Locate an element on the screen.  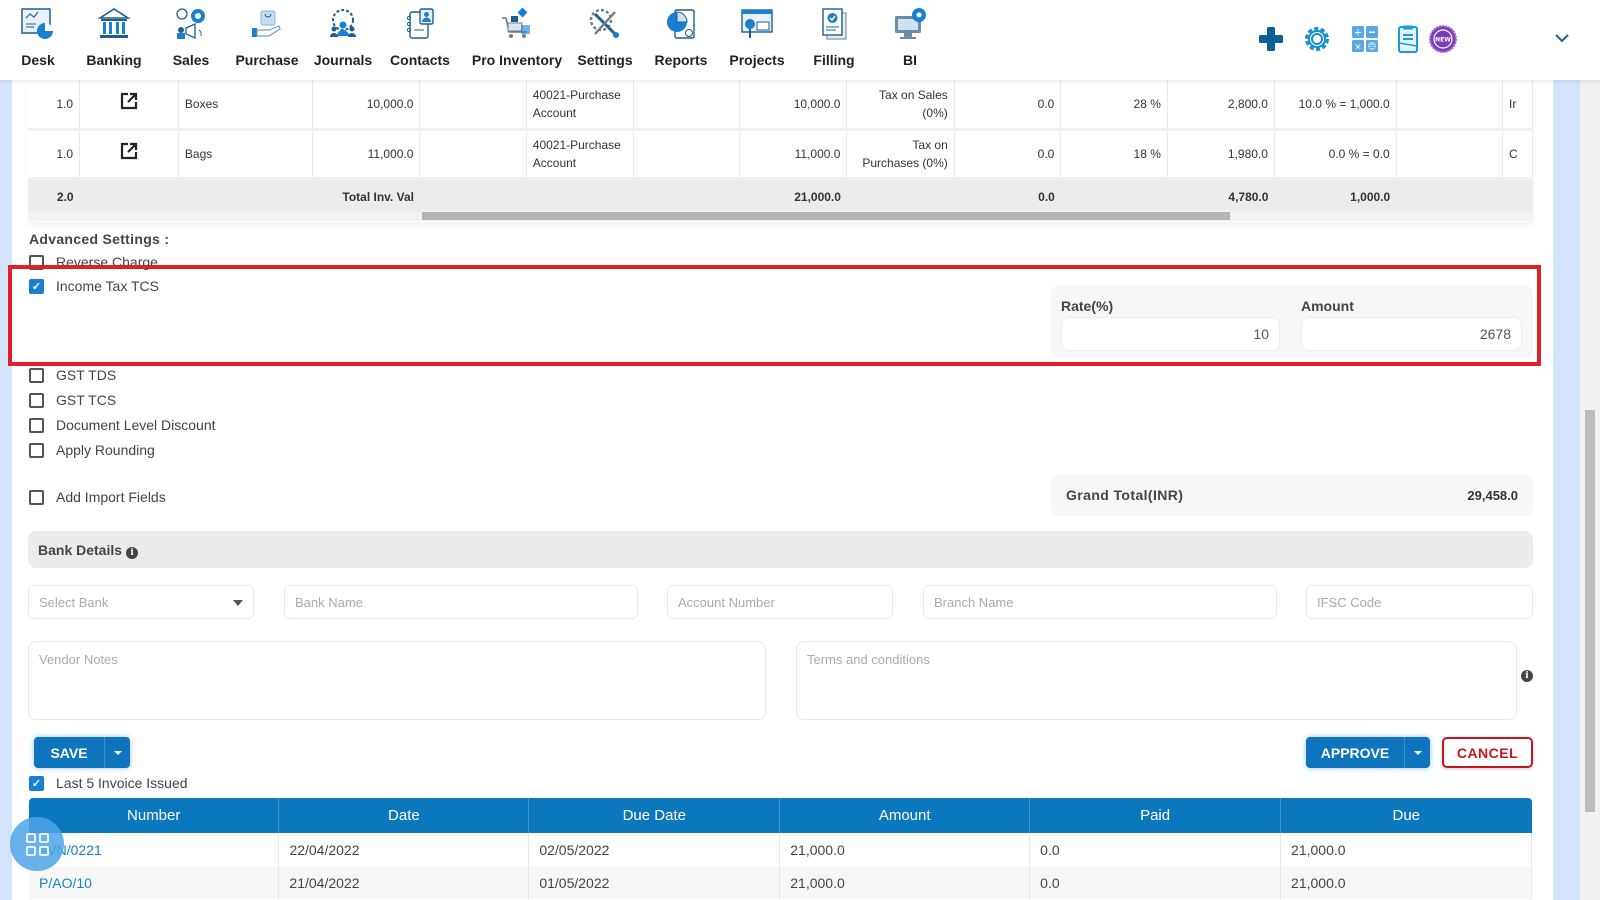
reverse-charge-checkbox is located at coordinates (36, 262).